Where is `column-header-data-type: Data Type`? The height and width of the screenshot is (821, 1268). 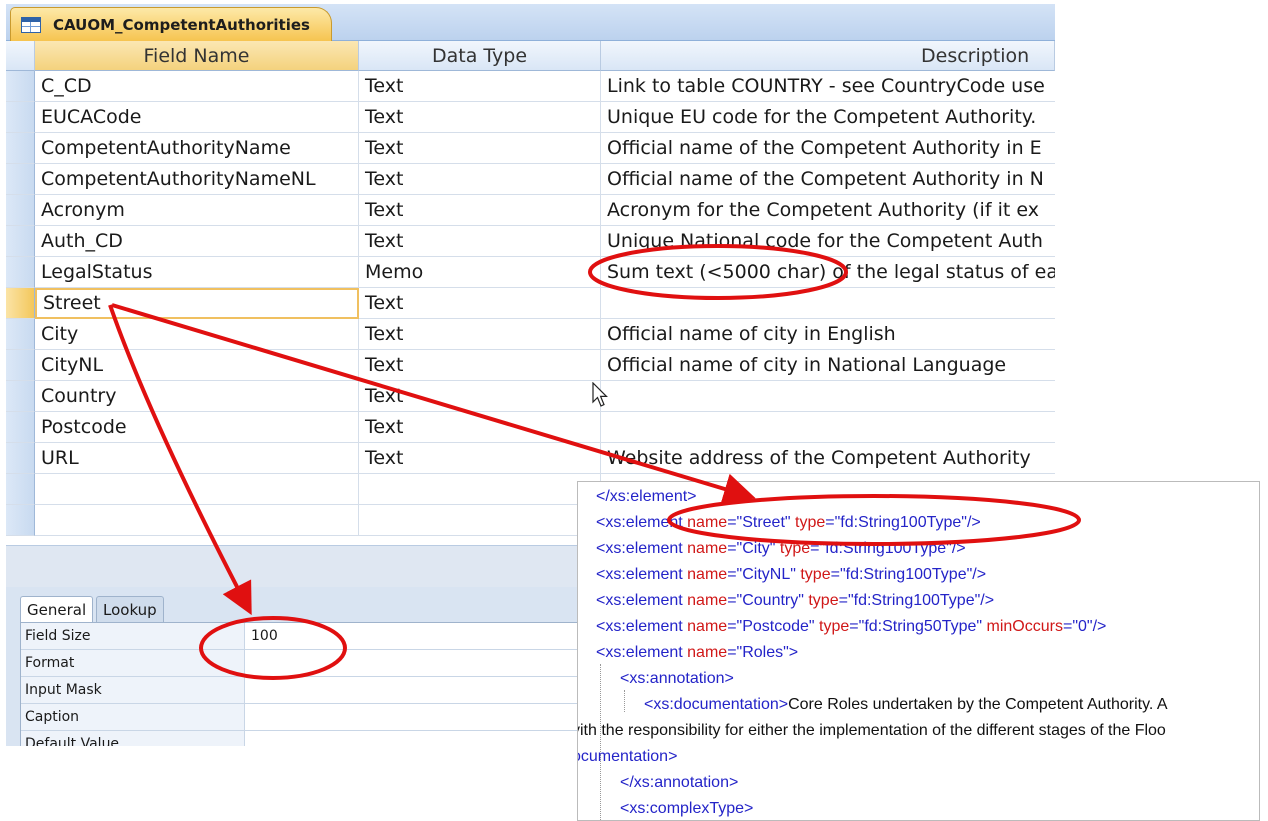
column-header-data-type: Data Type is located at coordinates (480, 56).